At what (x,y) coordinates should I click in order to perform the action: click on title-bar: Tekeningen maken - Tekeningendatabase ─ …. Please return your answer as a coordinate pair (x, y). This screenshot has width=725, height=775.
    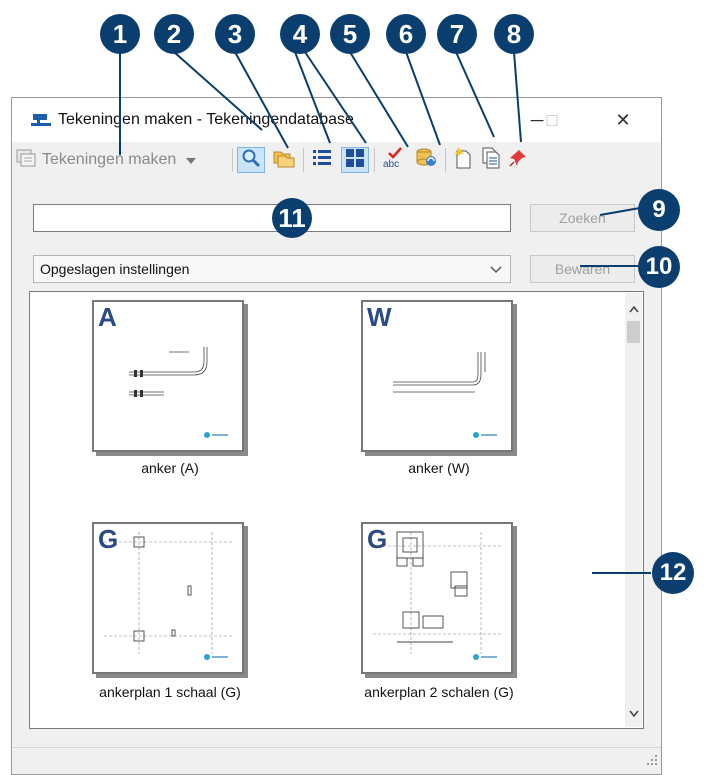
    Looking at the image, I should click on (336, 120).